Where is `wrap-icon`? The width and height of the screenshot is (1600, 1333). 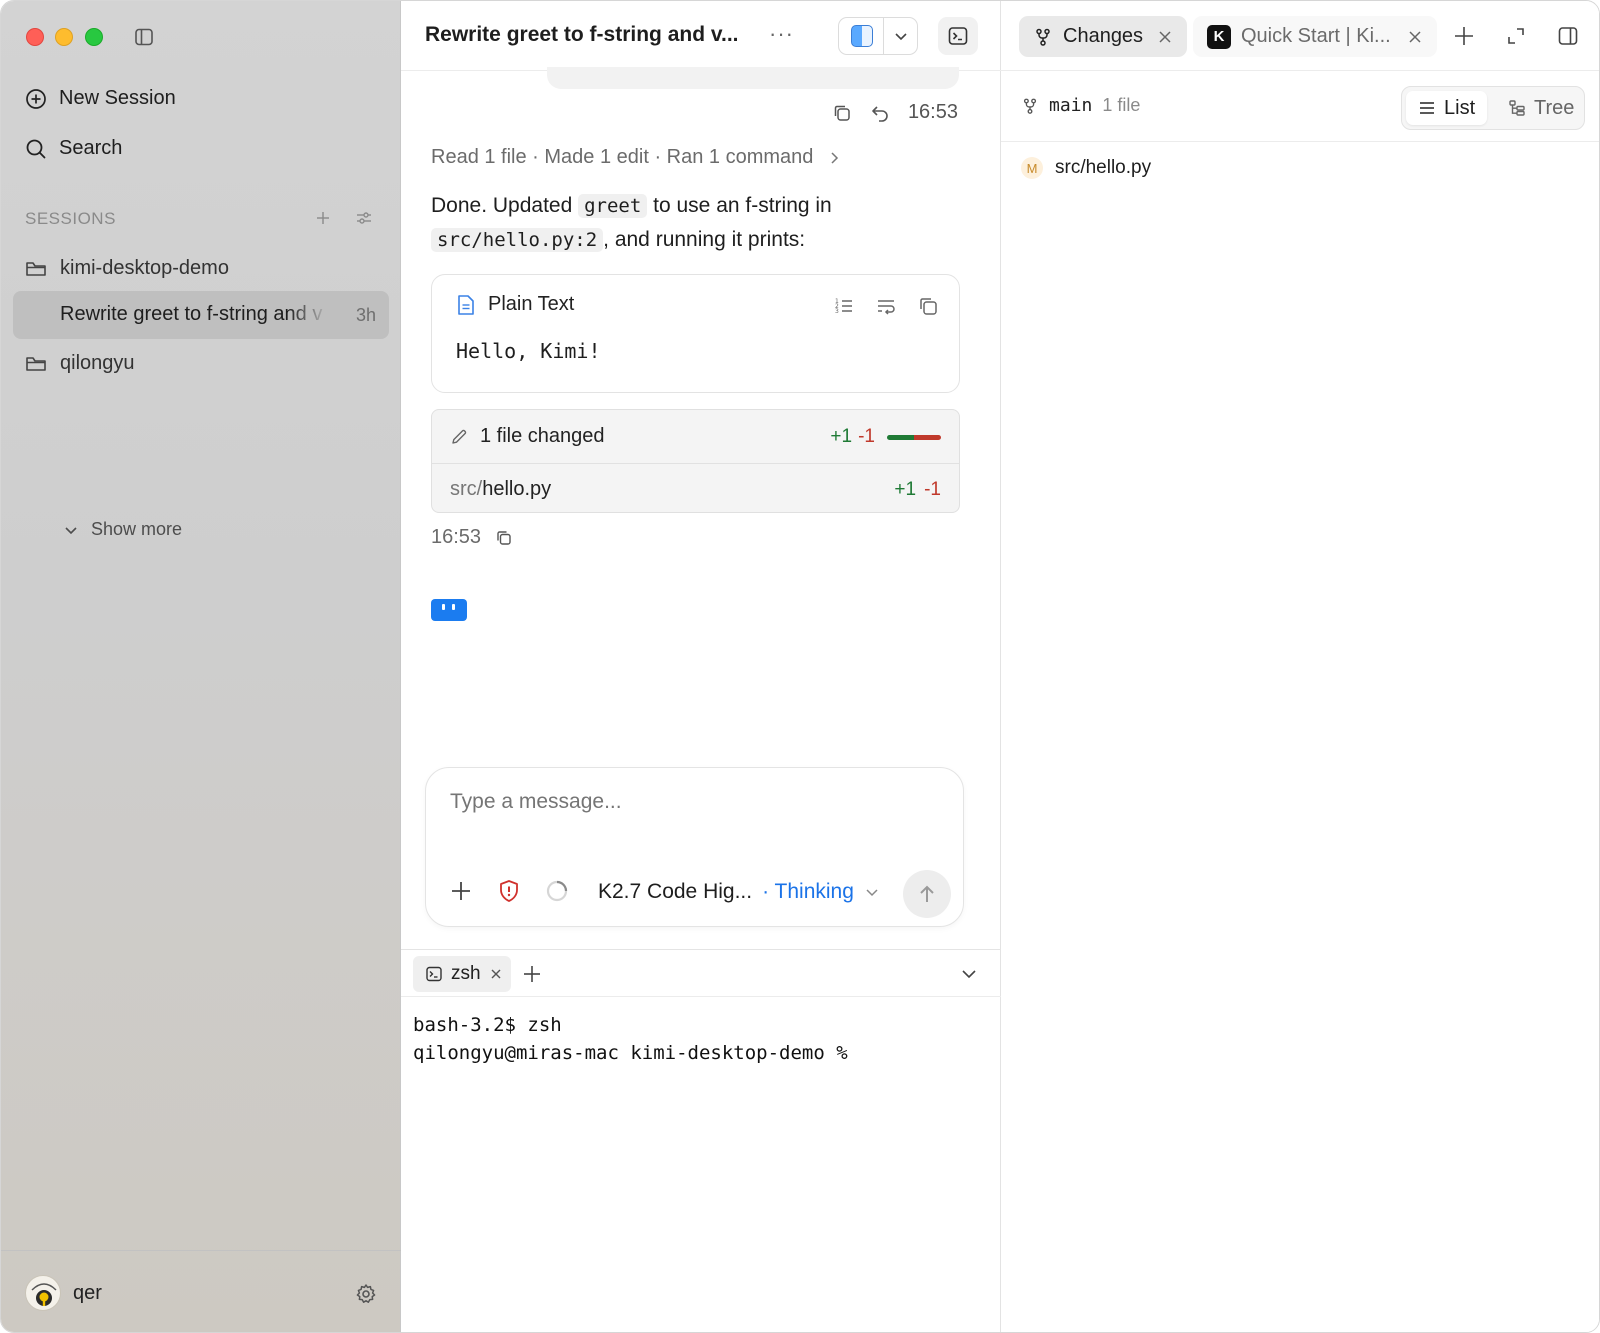 wrap-icon is located at coordinates (886, 306).